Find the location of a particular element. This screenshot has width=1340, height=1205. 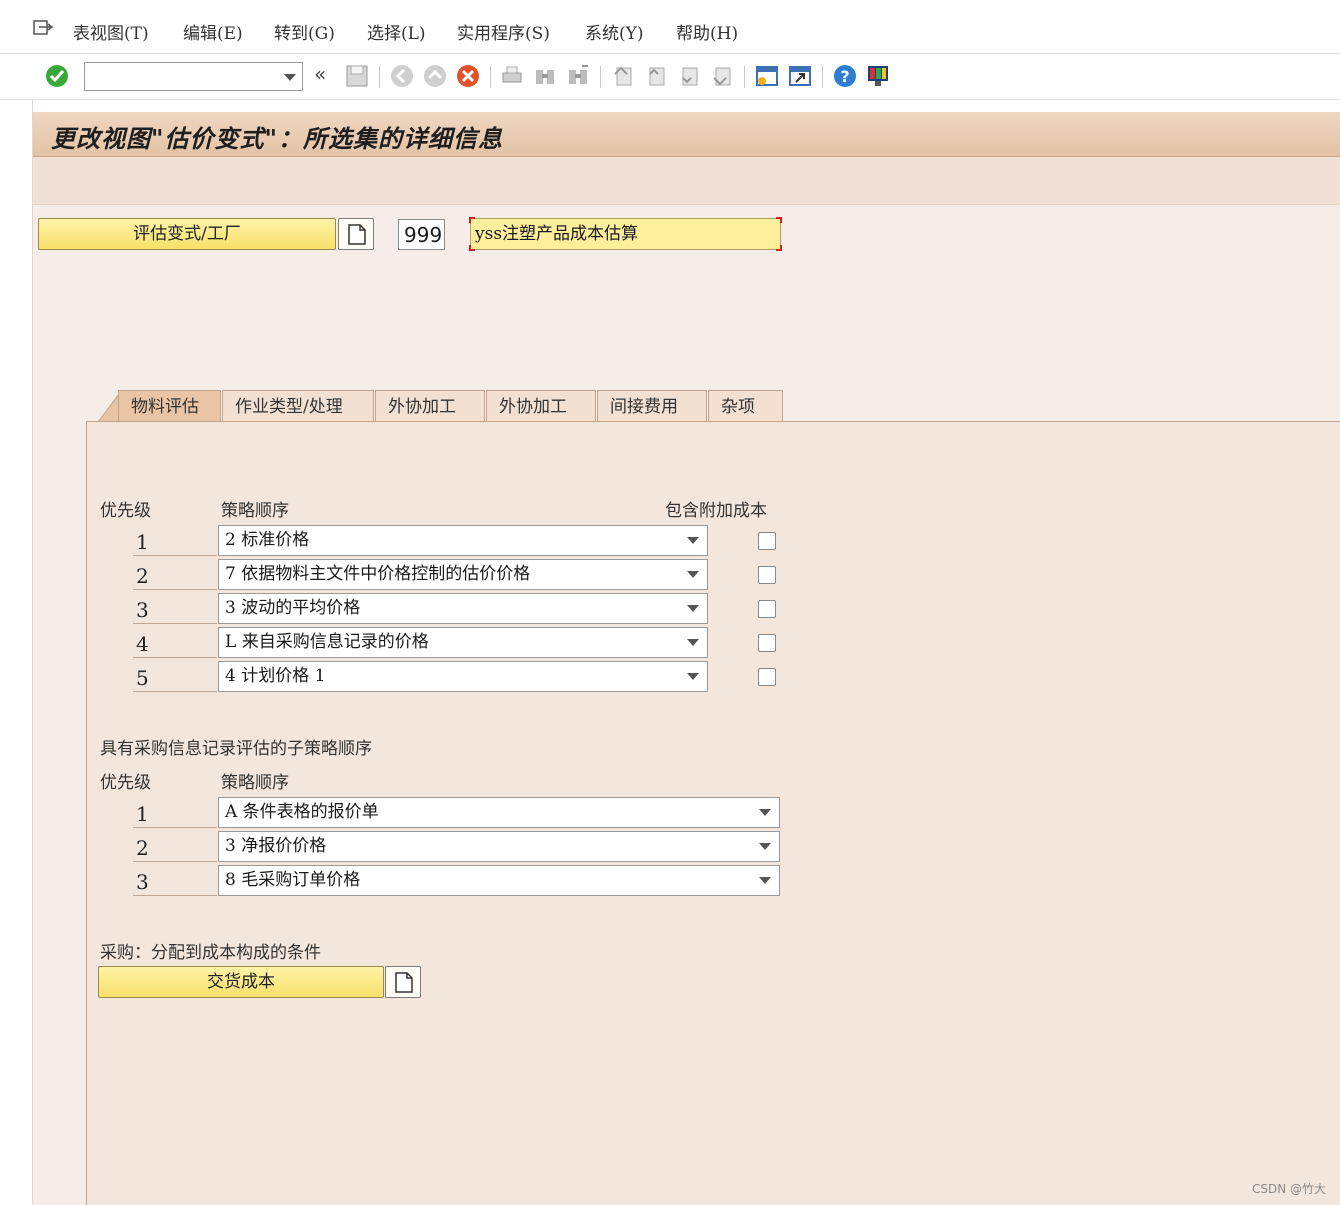

sub-strategy-title: 具有采购信息记录评估的子策略顺序 is located at coordinates (236, 749).